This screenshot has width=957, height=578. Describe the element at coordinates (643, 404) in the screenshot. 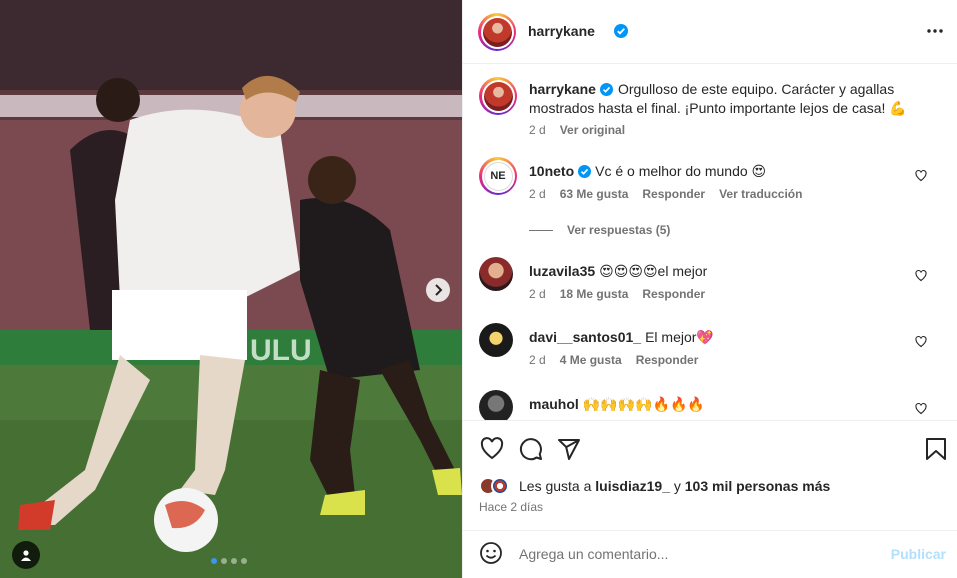

I see `comment-content: 🙌🙌🙌🙌🔥🔥🔥` at that location.